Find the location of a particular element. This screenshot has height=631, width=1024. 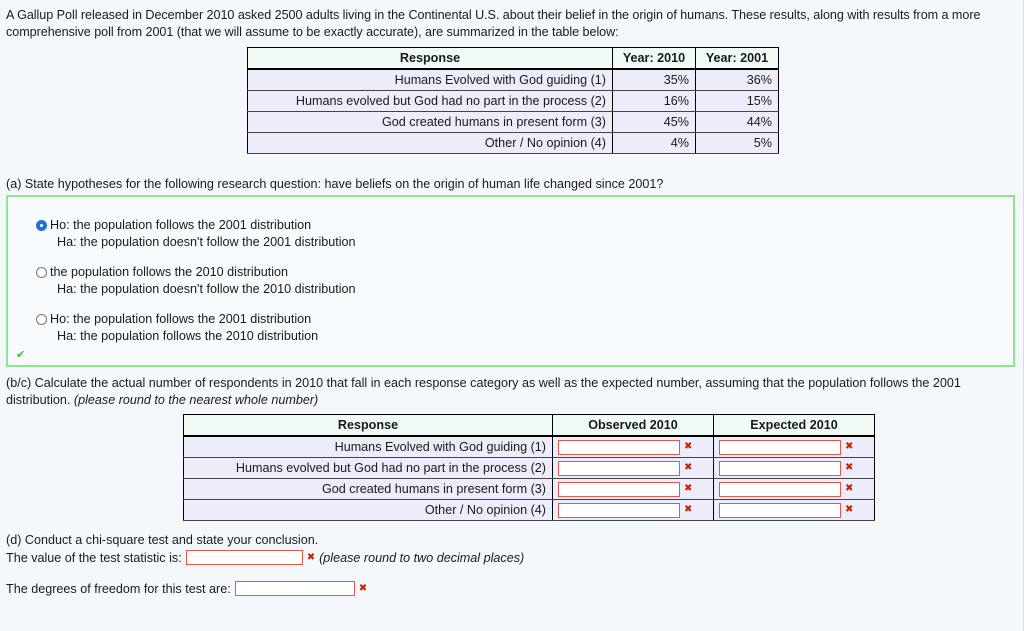

column-header-observed-2010: Observed 2010 is located at coordinates (633, 425).